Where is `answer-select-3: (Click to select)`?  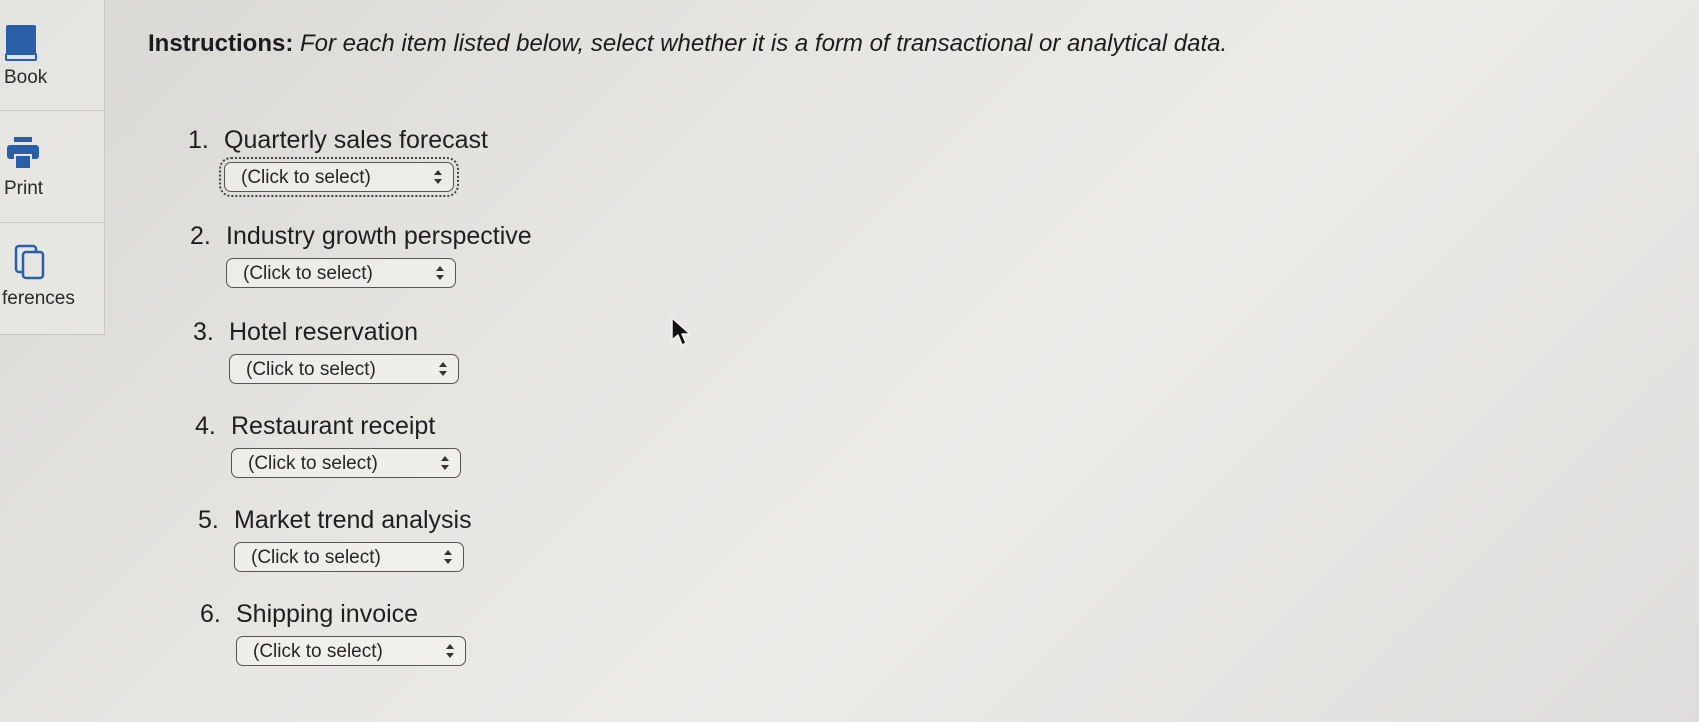 answer-select-3: (Click to select) is located at coordinates (344, 369).